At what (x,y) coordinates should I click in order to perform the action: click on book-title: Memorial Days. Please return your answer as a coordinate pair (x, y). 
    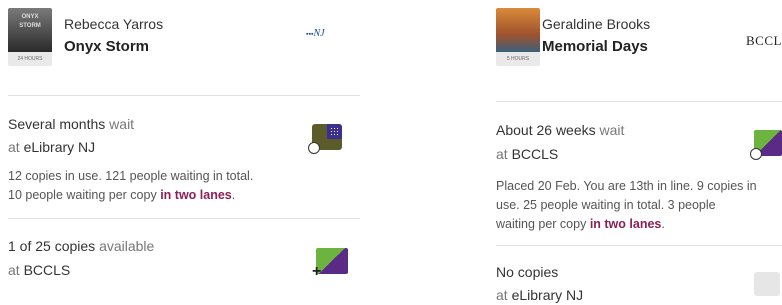
    Looking at the image, I should click on (595, 46).